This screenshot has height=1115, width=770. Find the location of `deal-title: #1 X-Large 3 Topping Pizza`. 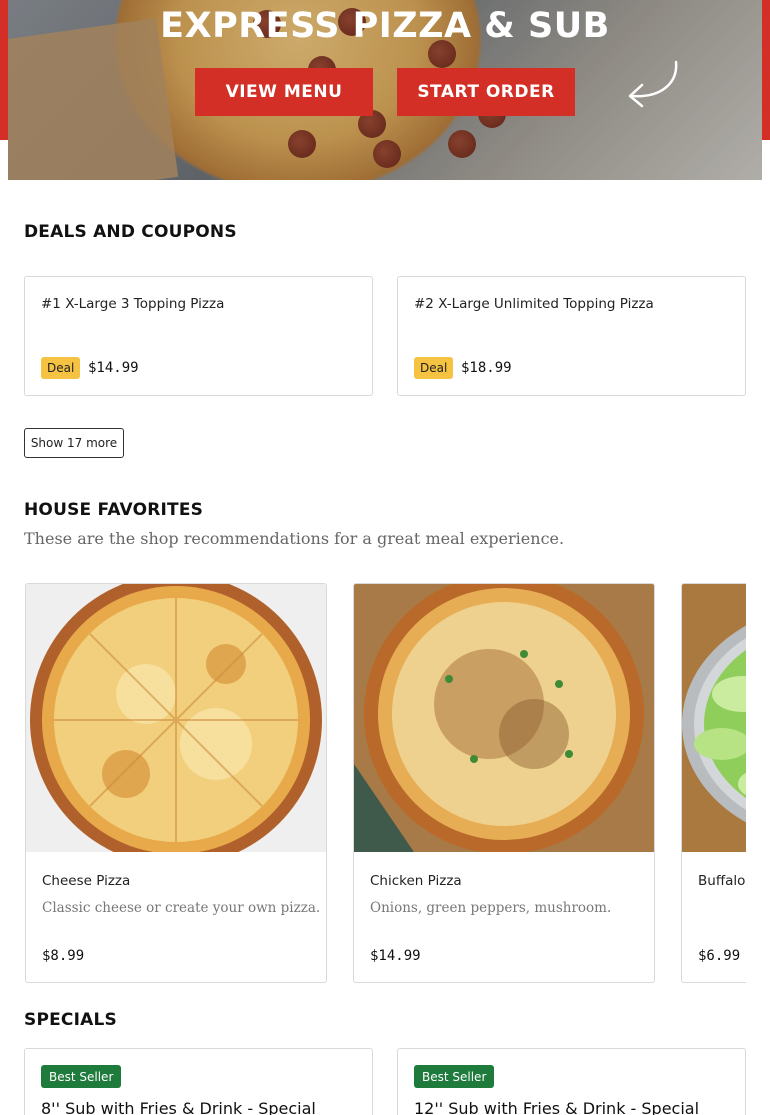

deal-title: #1 X-Large 3 Topping Pizza is located at coordinates (133, 304).